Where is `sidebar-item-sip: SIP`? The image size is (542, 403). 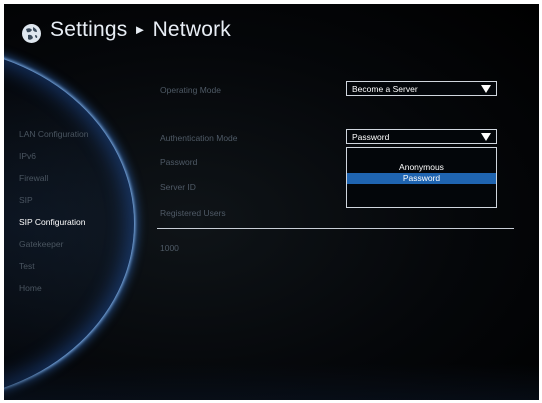 sidebar-item-sip: SIP is located at coordinates (26, 200).